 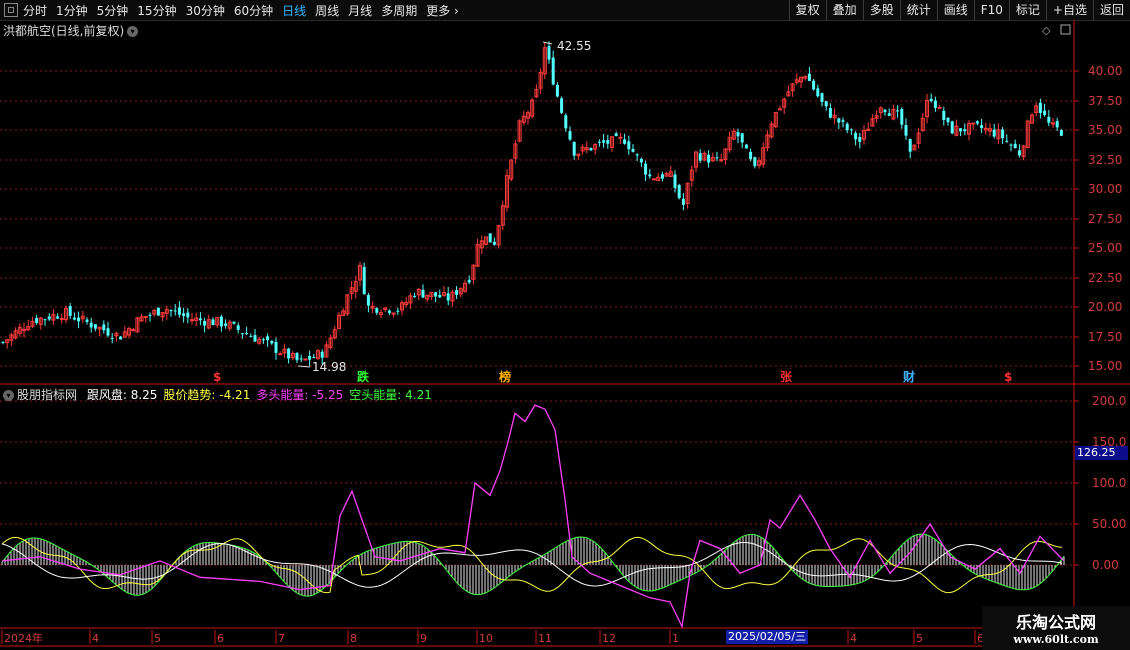 I want to click on low-label: 14.98, so click(x=329, y=367).